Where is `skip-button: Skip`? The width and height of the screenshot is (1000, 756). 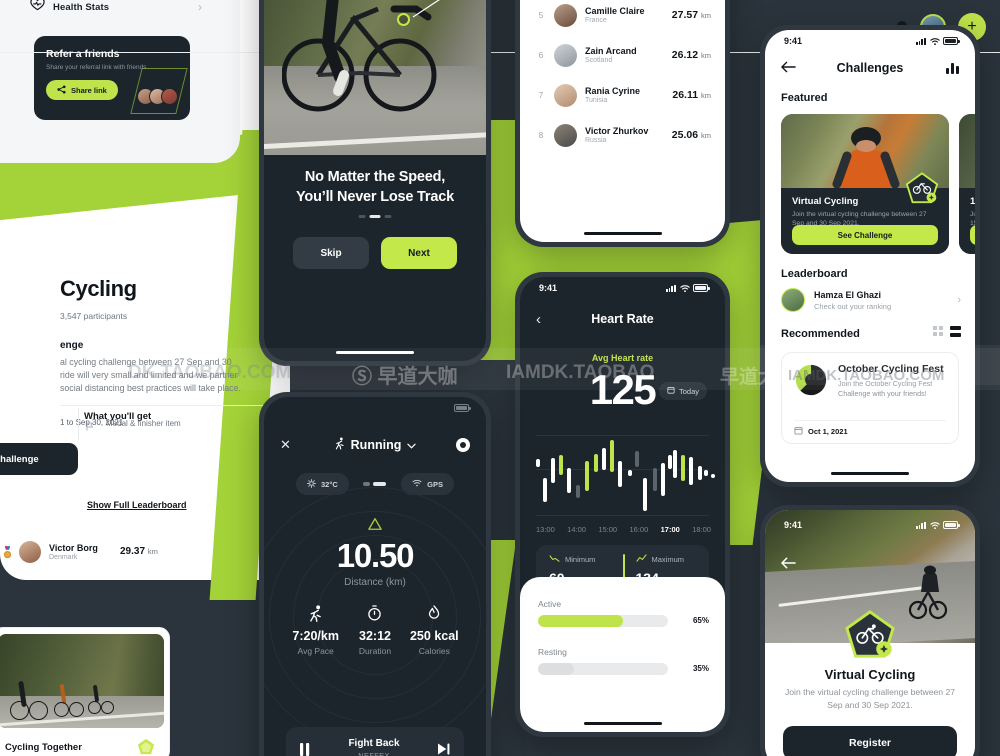
skip-button: Skip is located at coordinates (331, 253).